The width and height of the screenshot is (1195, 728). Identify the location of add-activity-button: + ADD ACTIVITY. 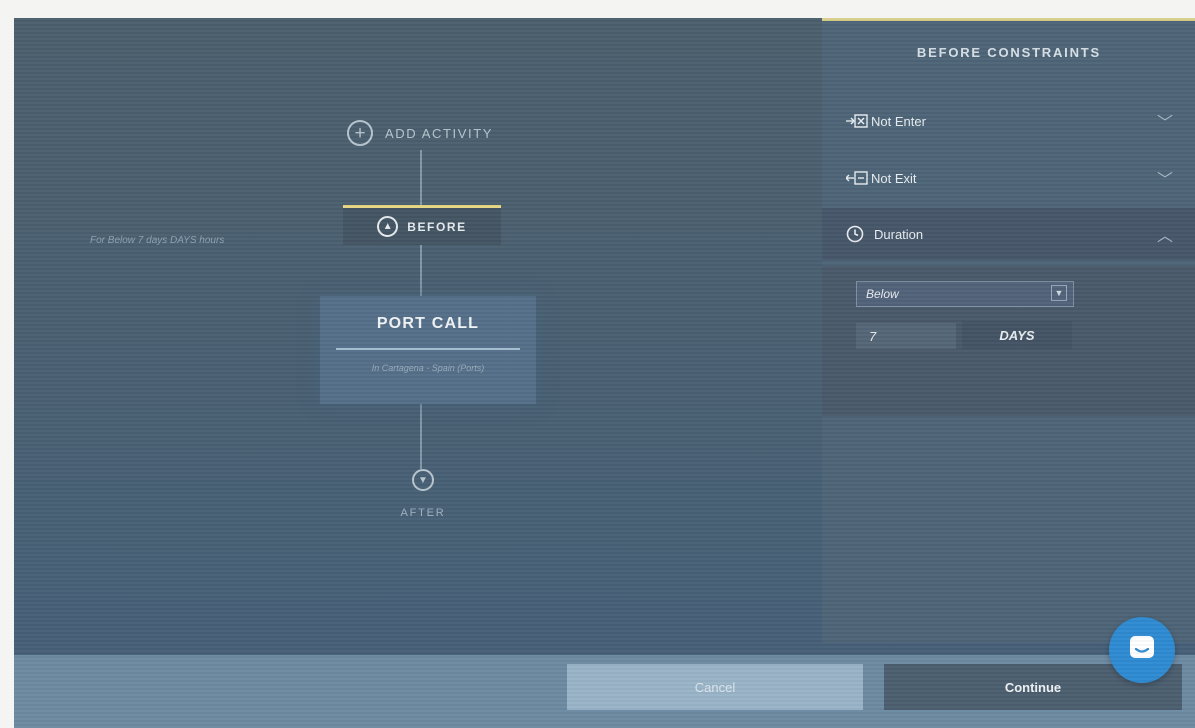
(420, 133).